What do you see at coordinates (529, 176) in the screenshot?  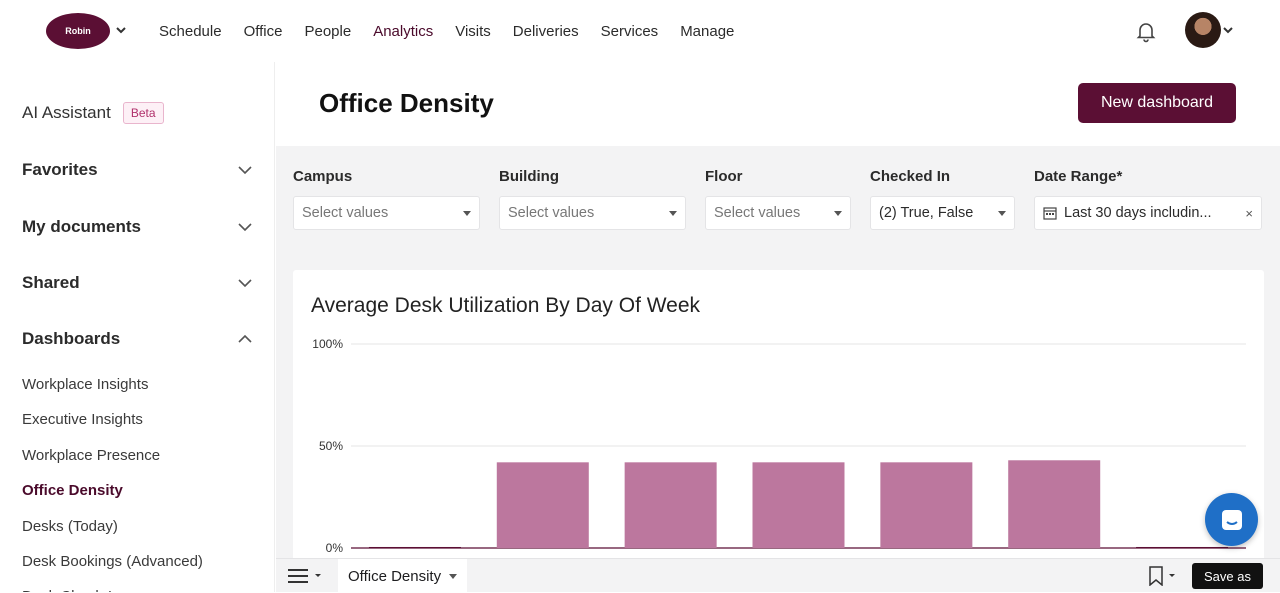 I see `filter-label: Building` at bounding box center [529, 176].